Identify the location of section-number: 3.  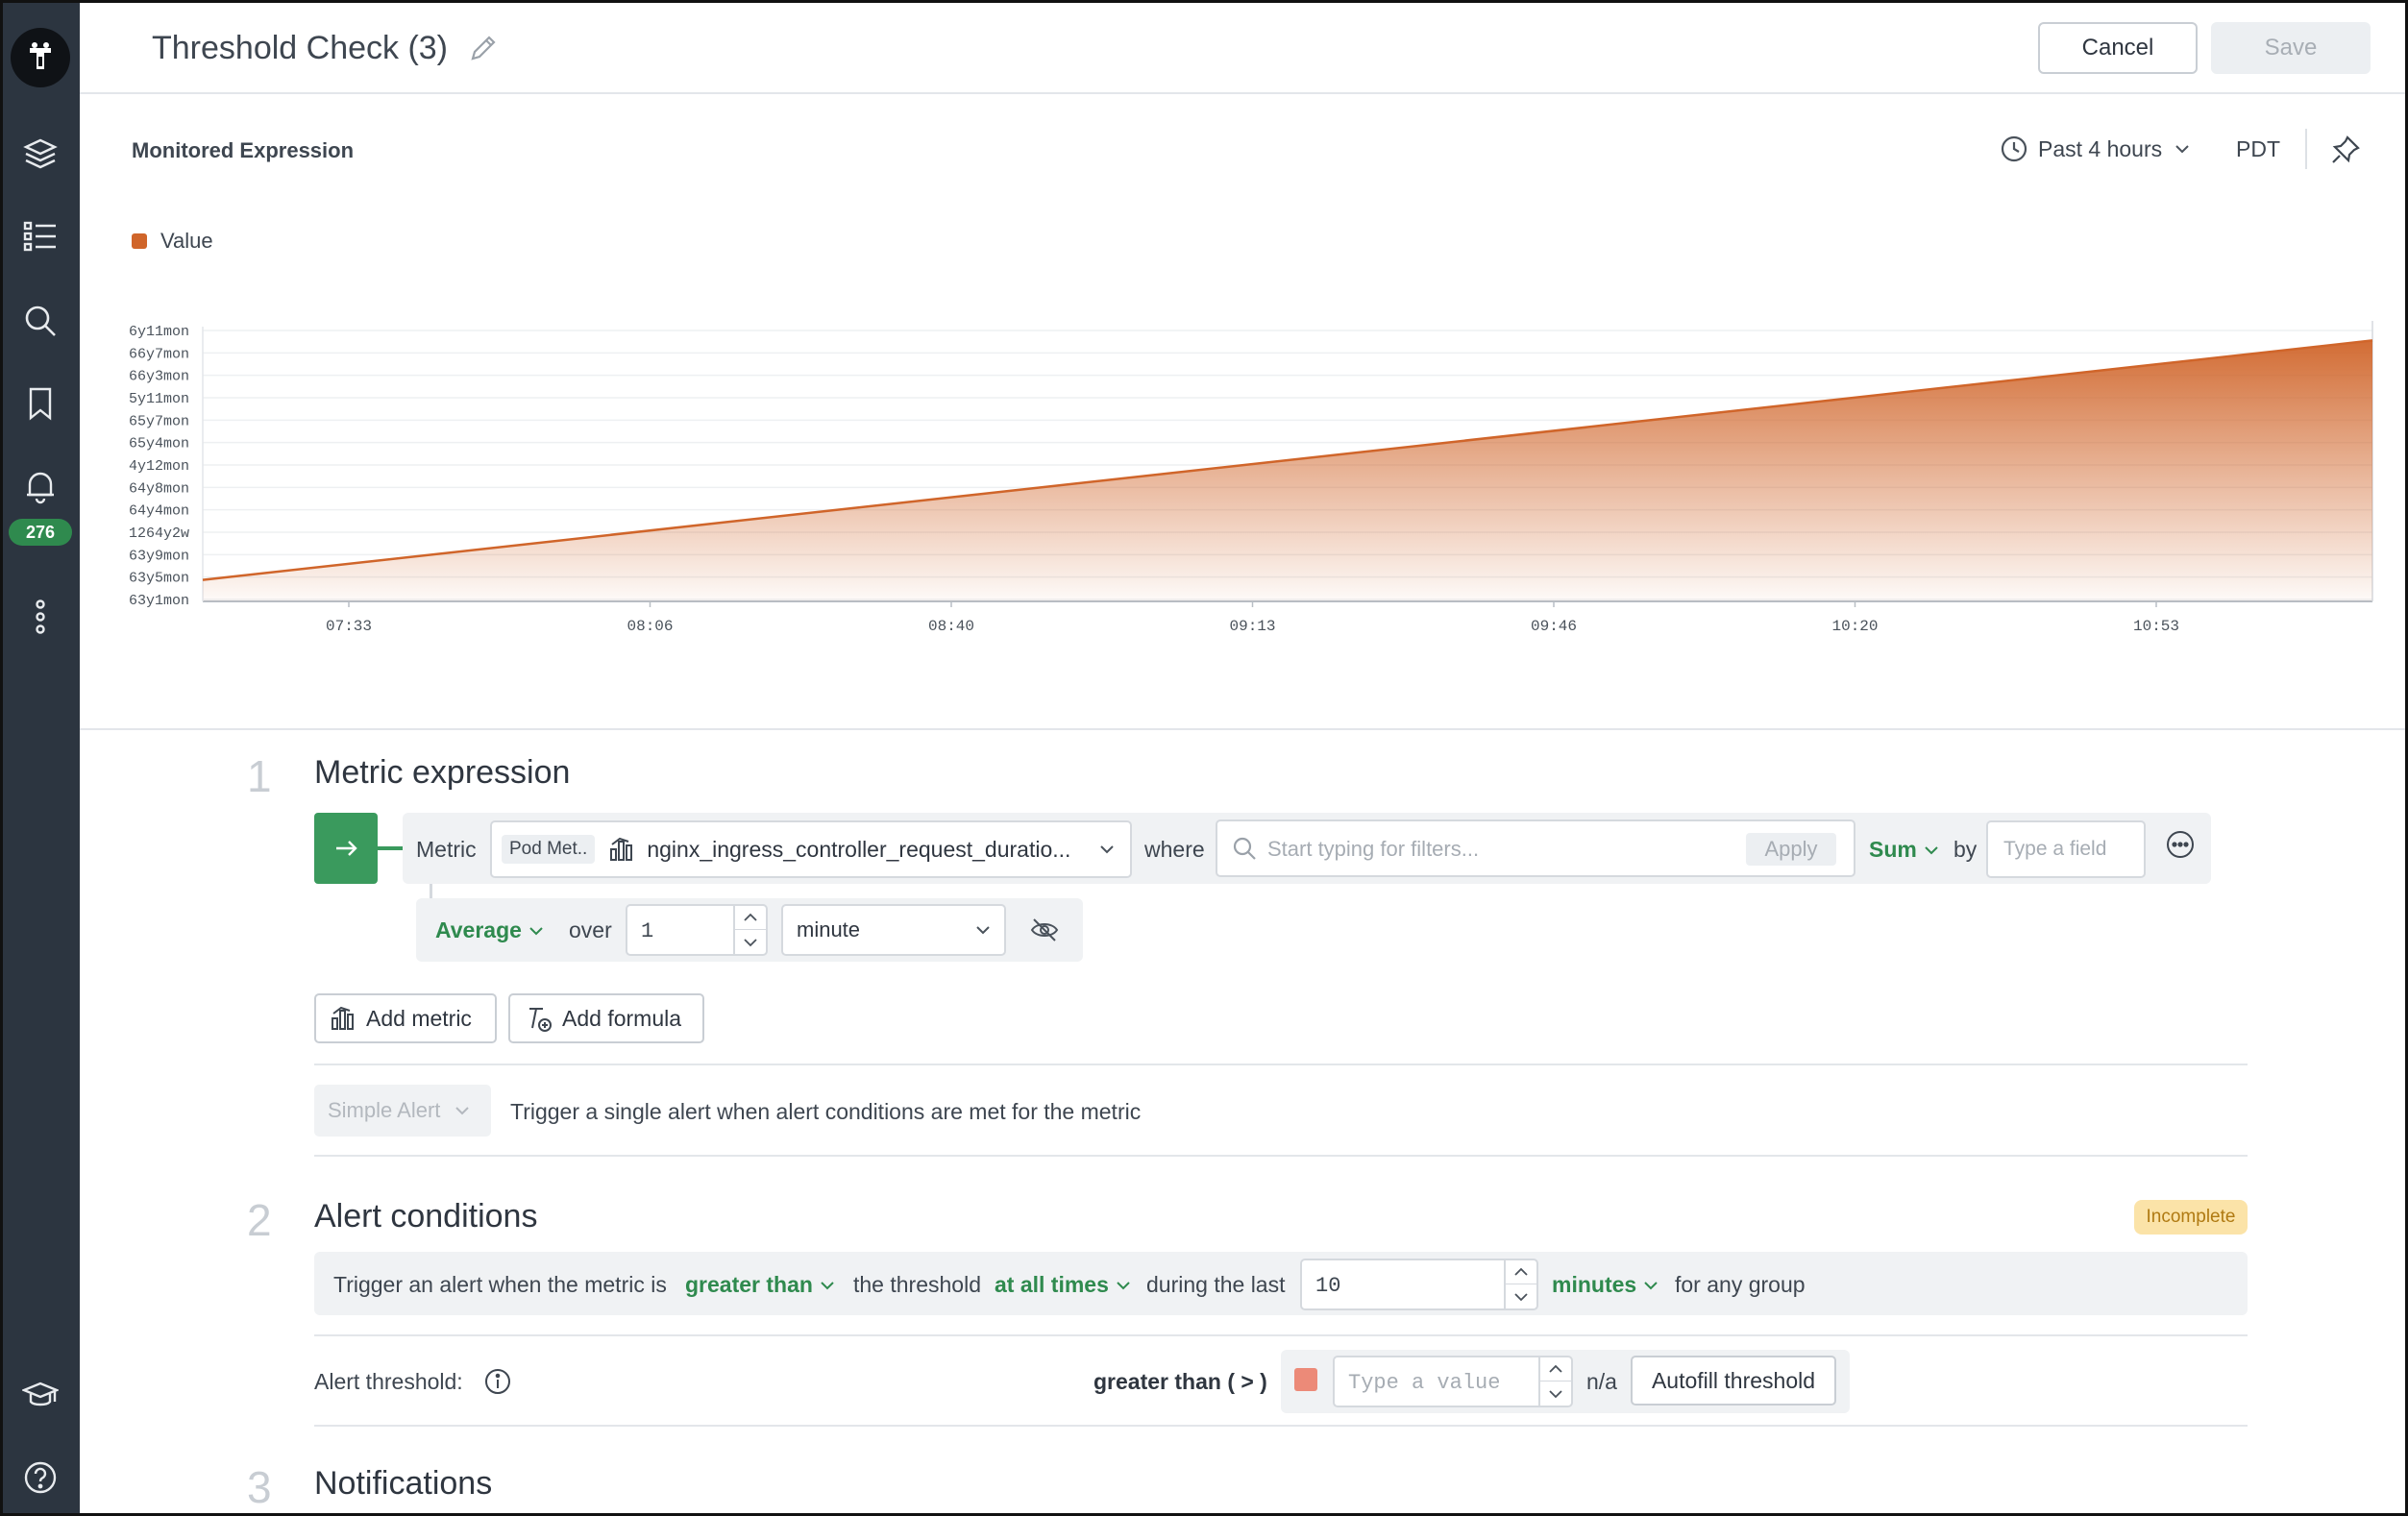
(259, 1487).